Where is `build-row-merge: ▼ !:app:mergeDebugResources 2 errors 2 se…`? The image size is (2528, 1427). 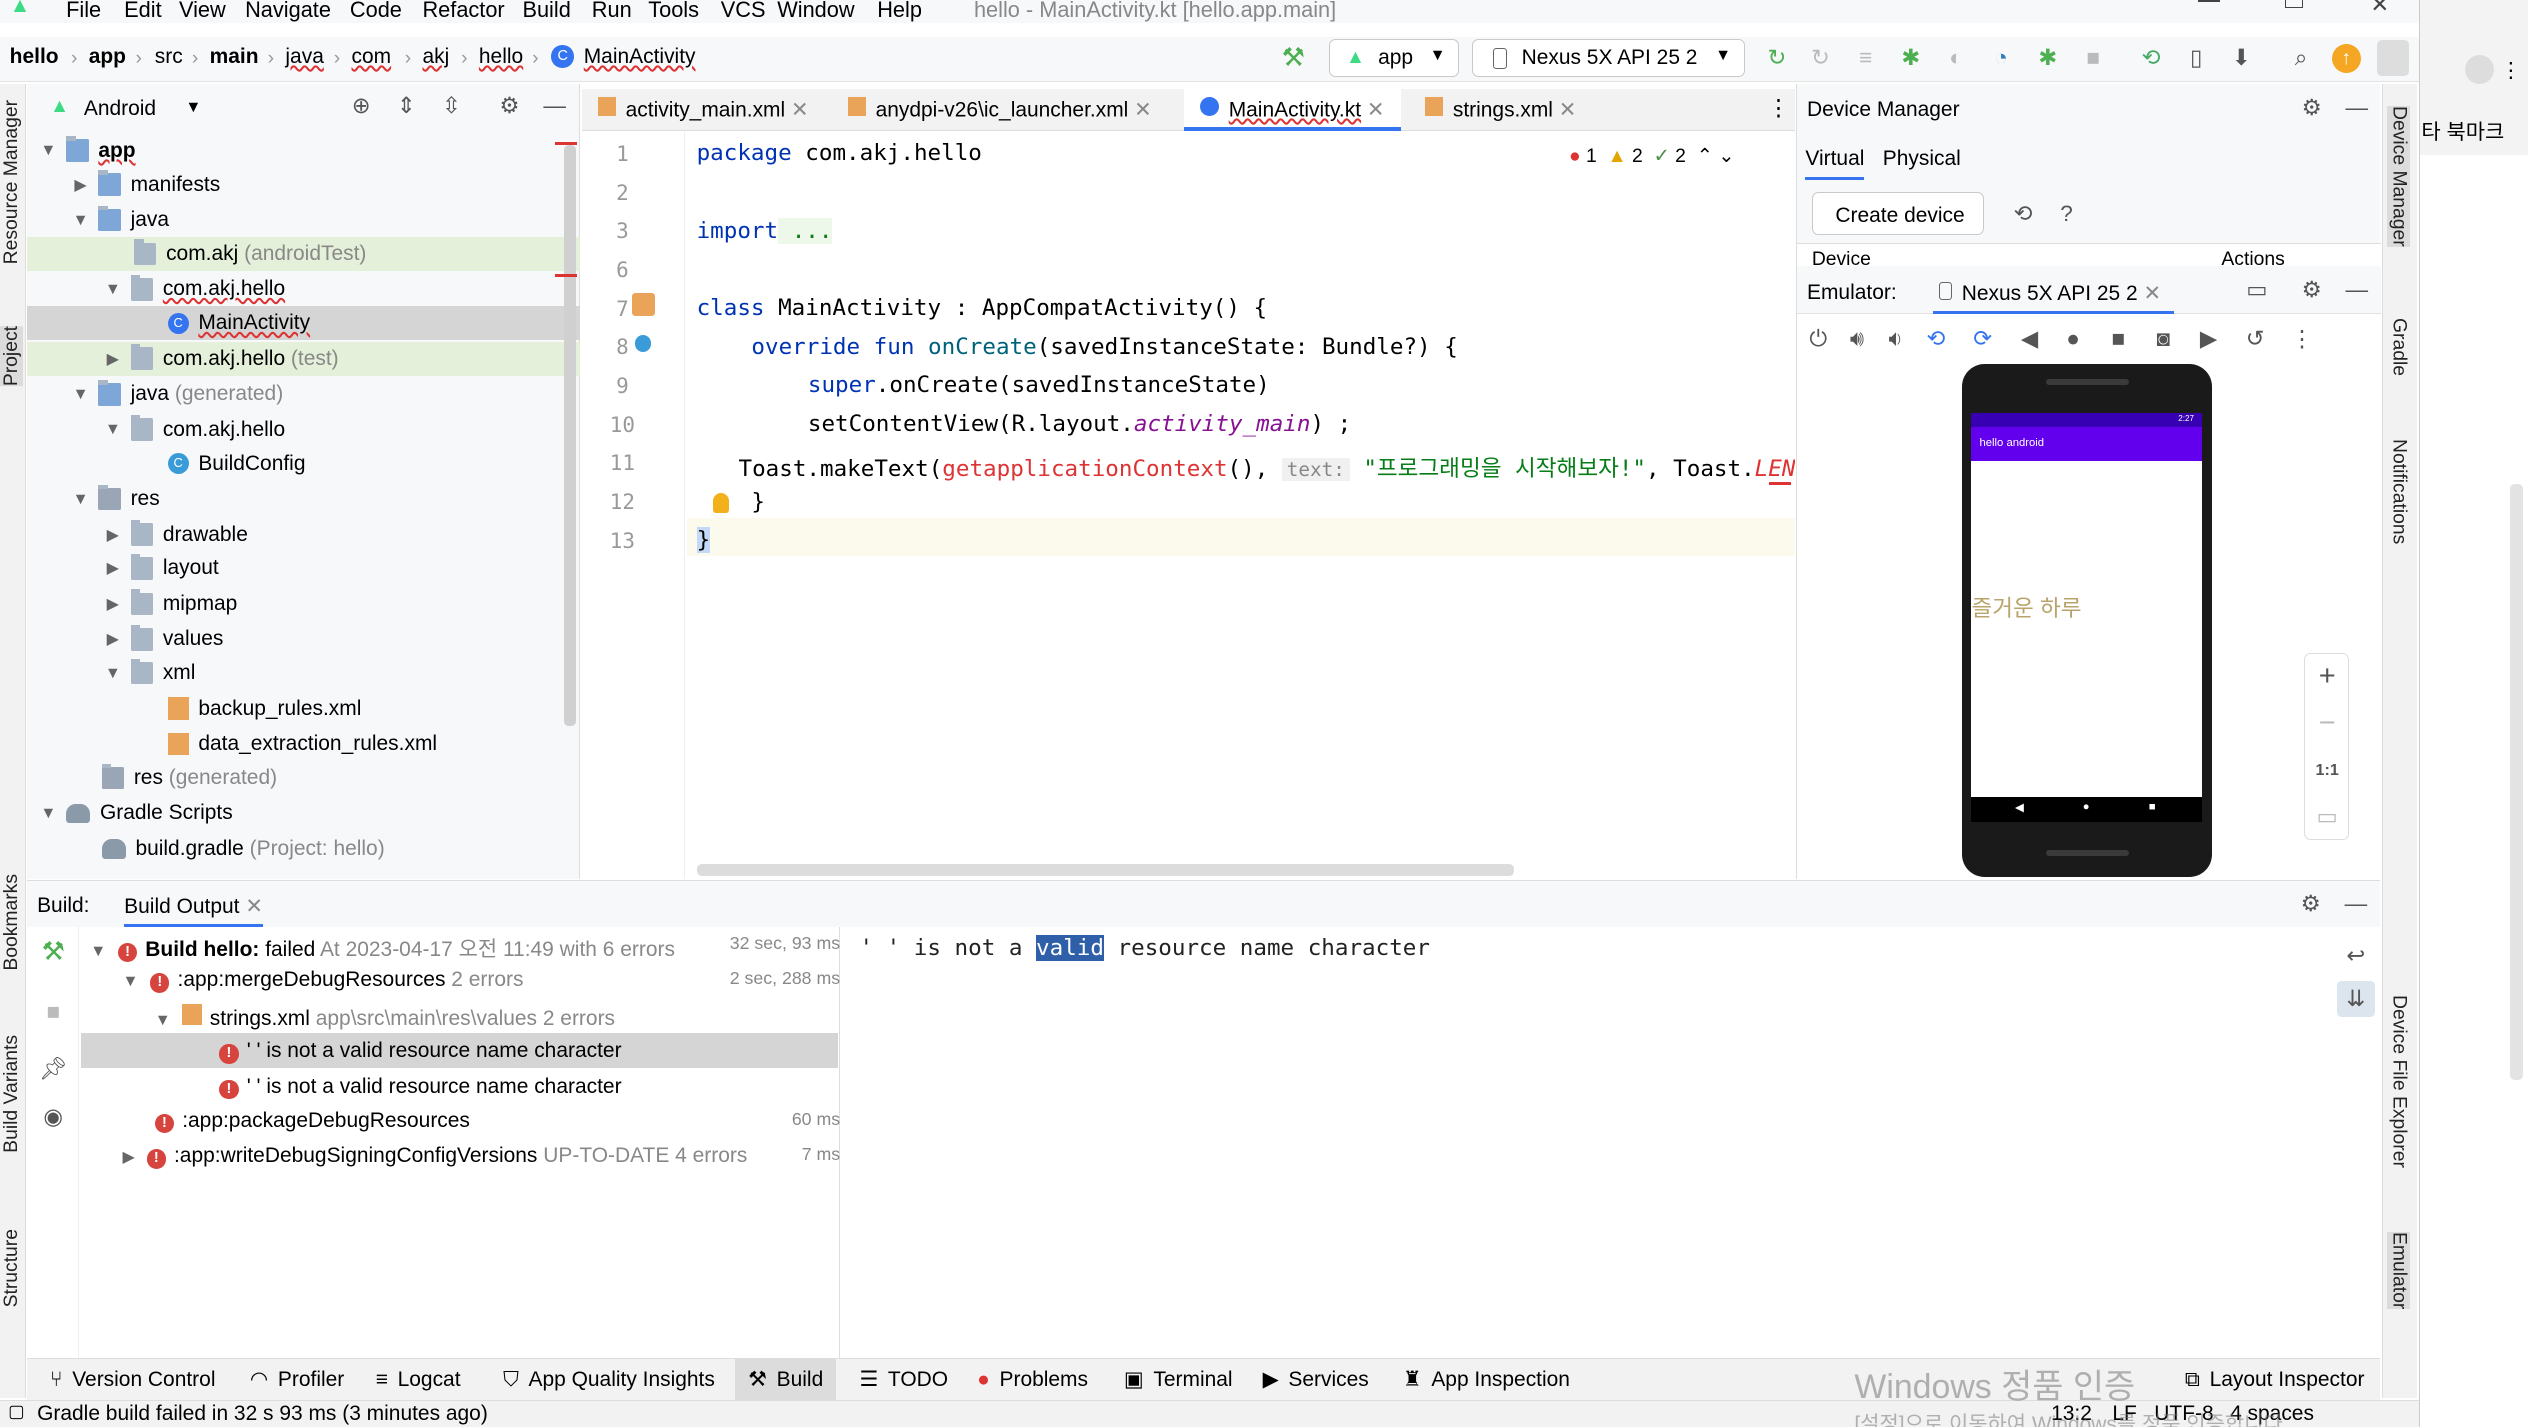 build-row-merge: ▼ !:app:mergeDebugResources 2 errors 2 se… is located at coordinates (481, 980).